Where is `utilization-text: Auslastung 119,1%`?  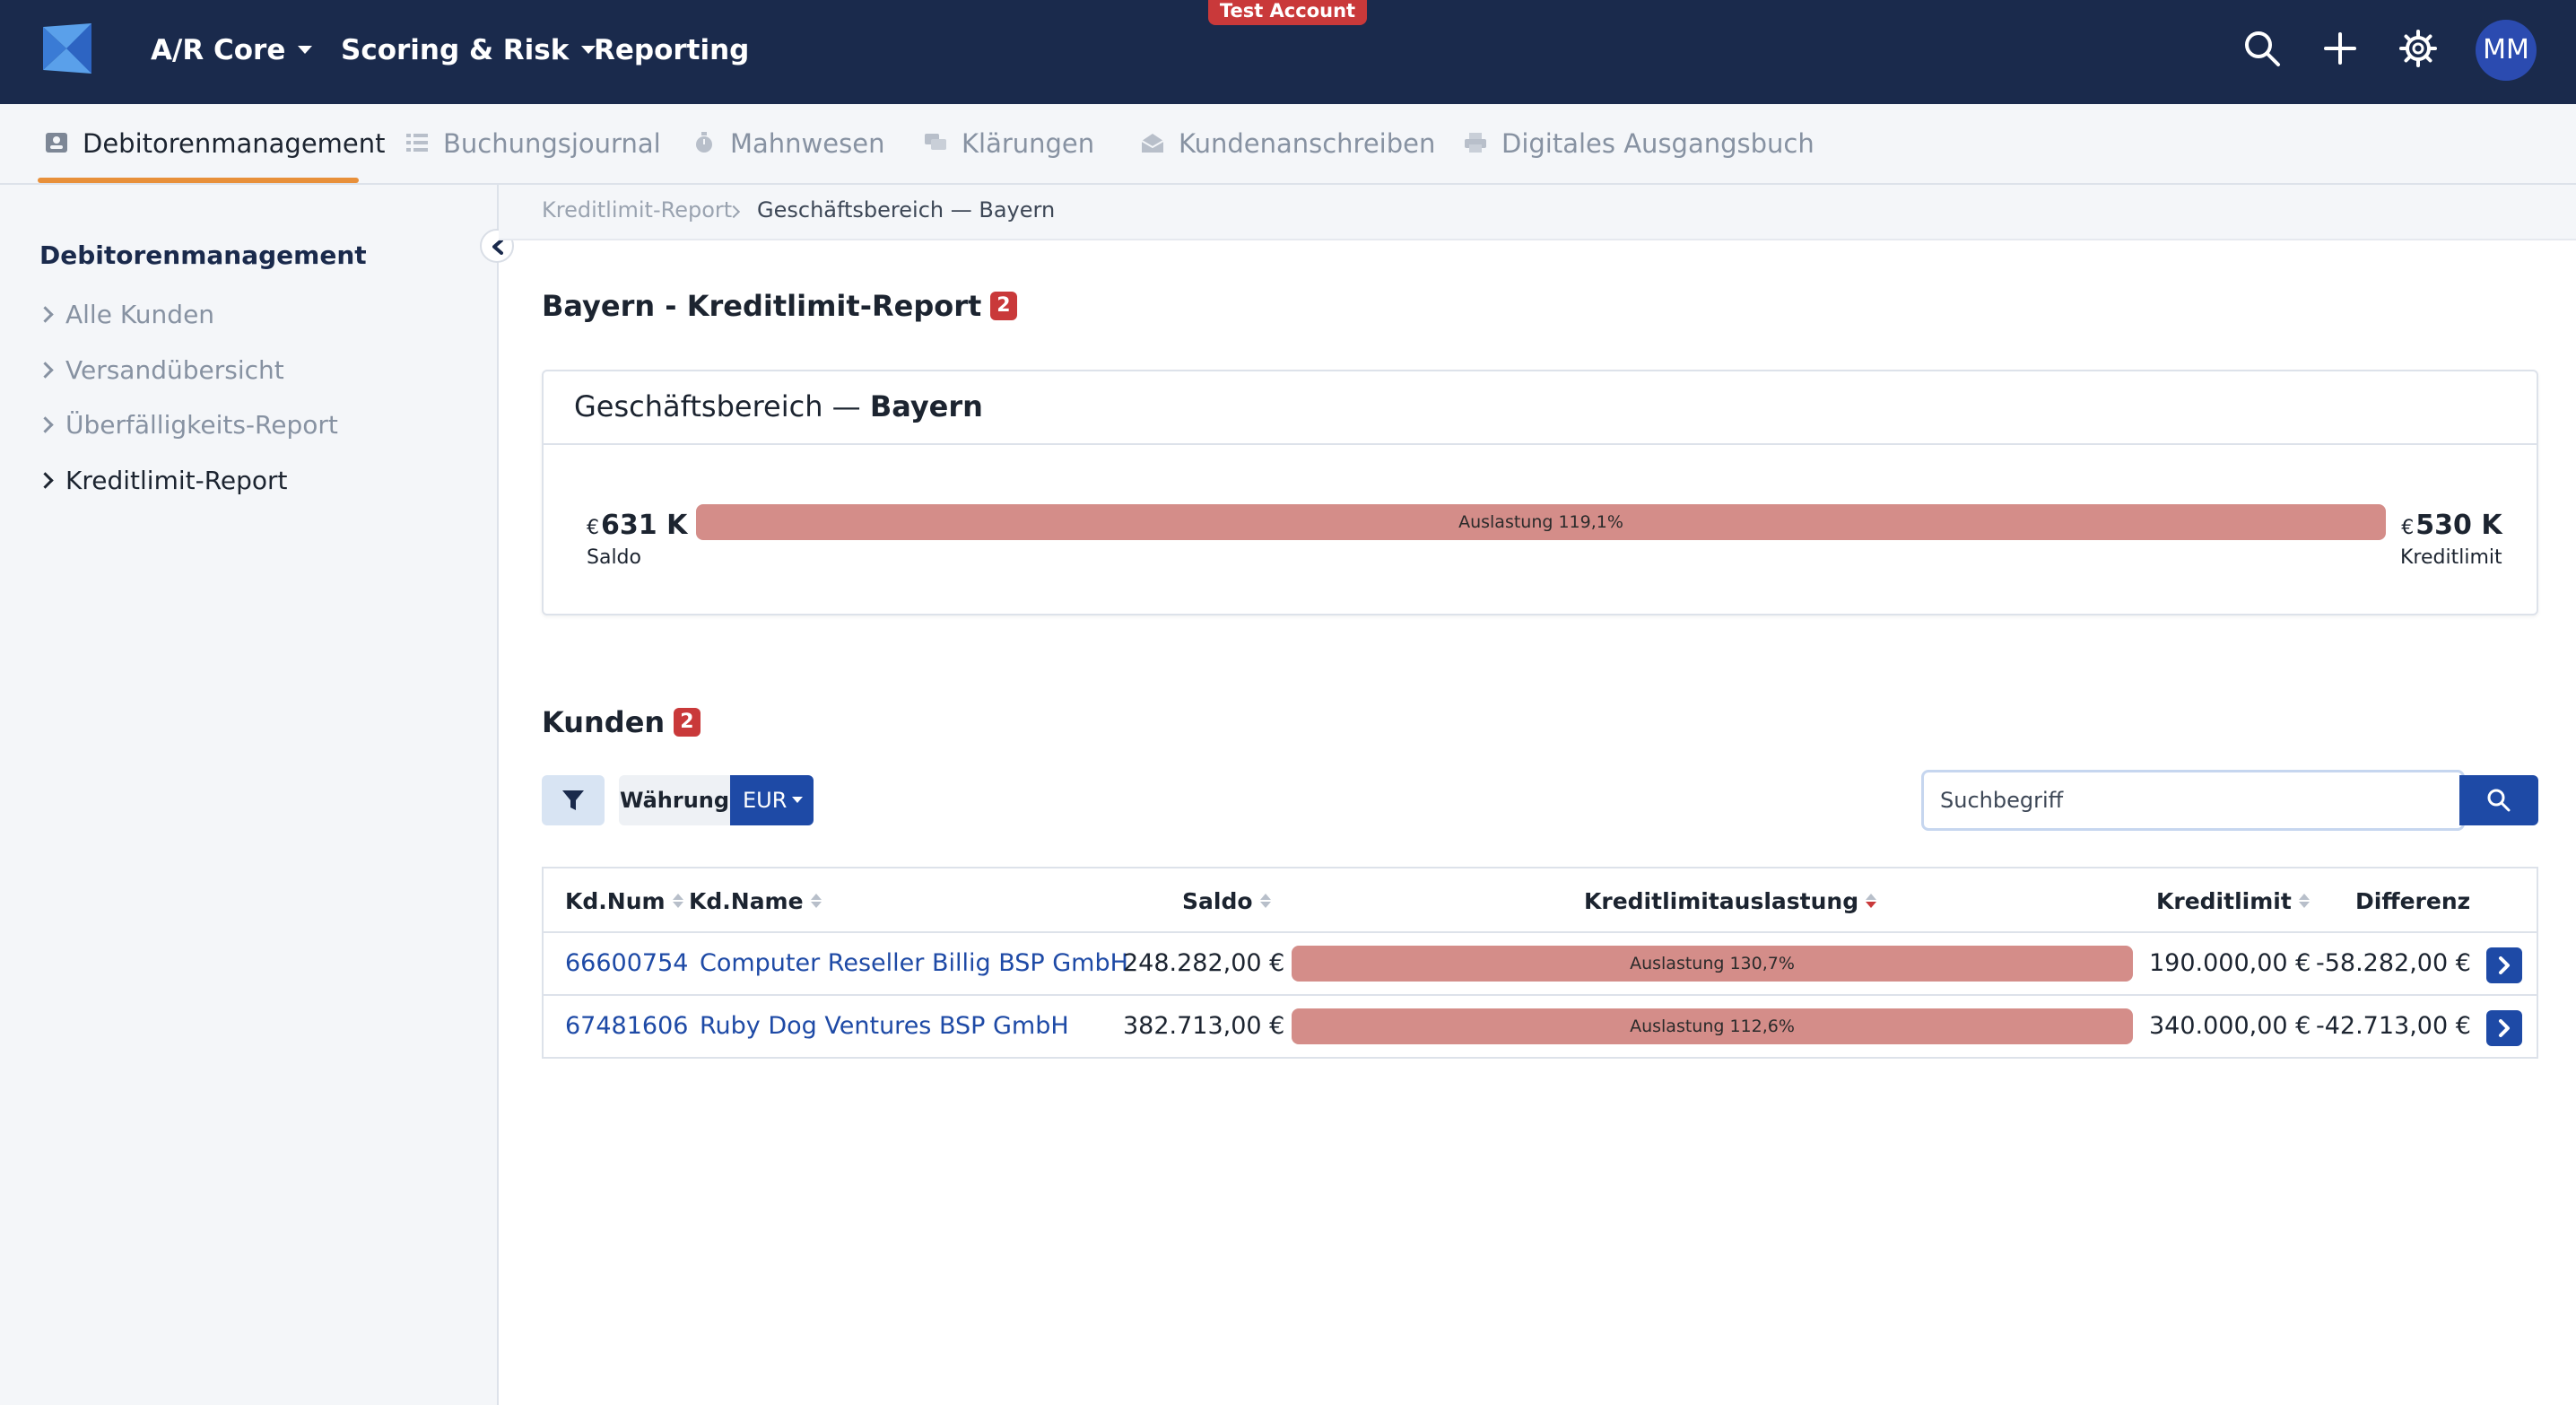
utilization-text: Auslastung 119,1% is located at coordinates (1540, 522).